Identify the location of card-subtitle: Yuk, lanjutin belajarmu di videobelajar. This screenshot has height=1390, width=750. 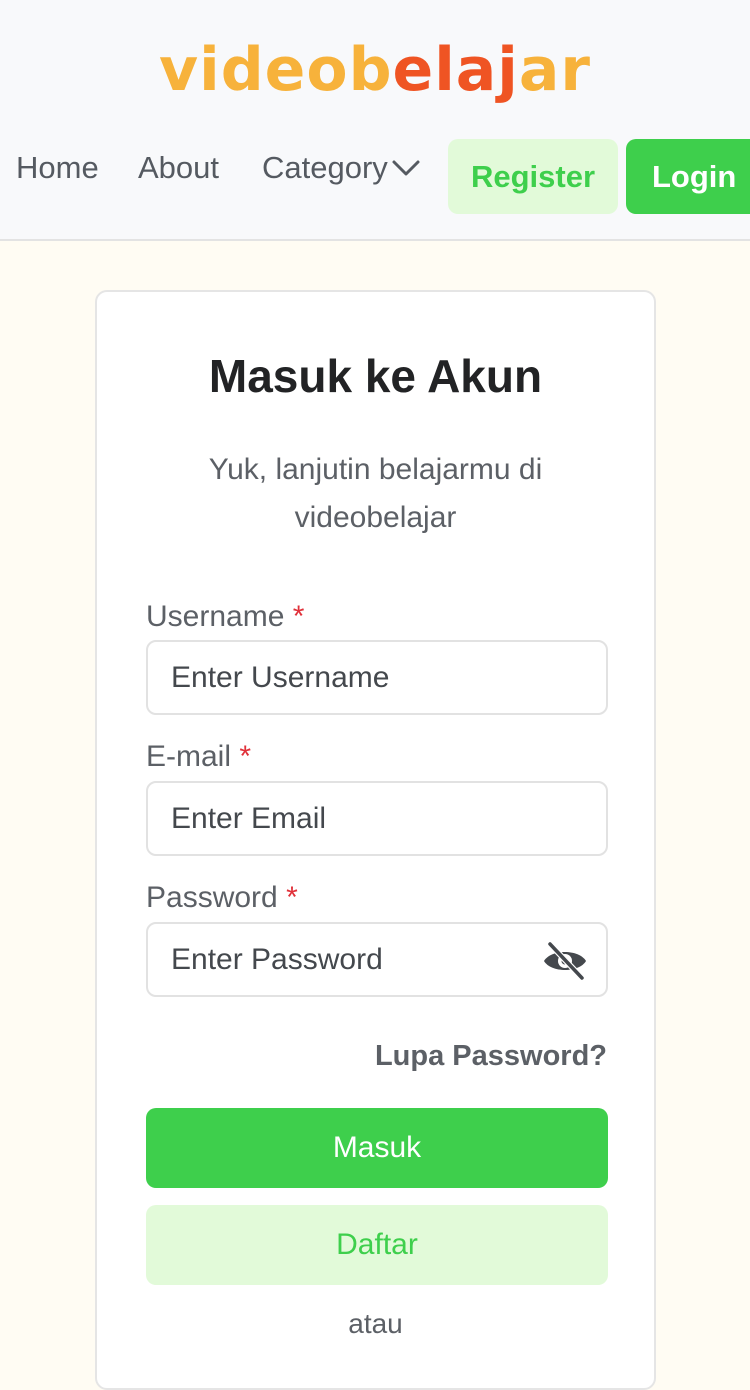
(375, 493).